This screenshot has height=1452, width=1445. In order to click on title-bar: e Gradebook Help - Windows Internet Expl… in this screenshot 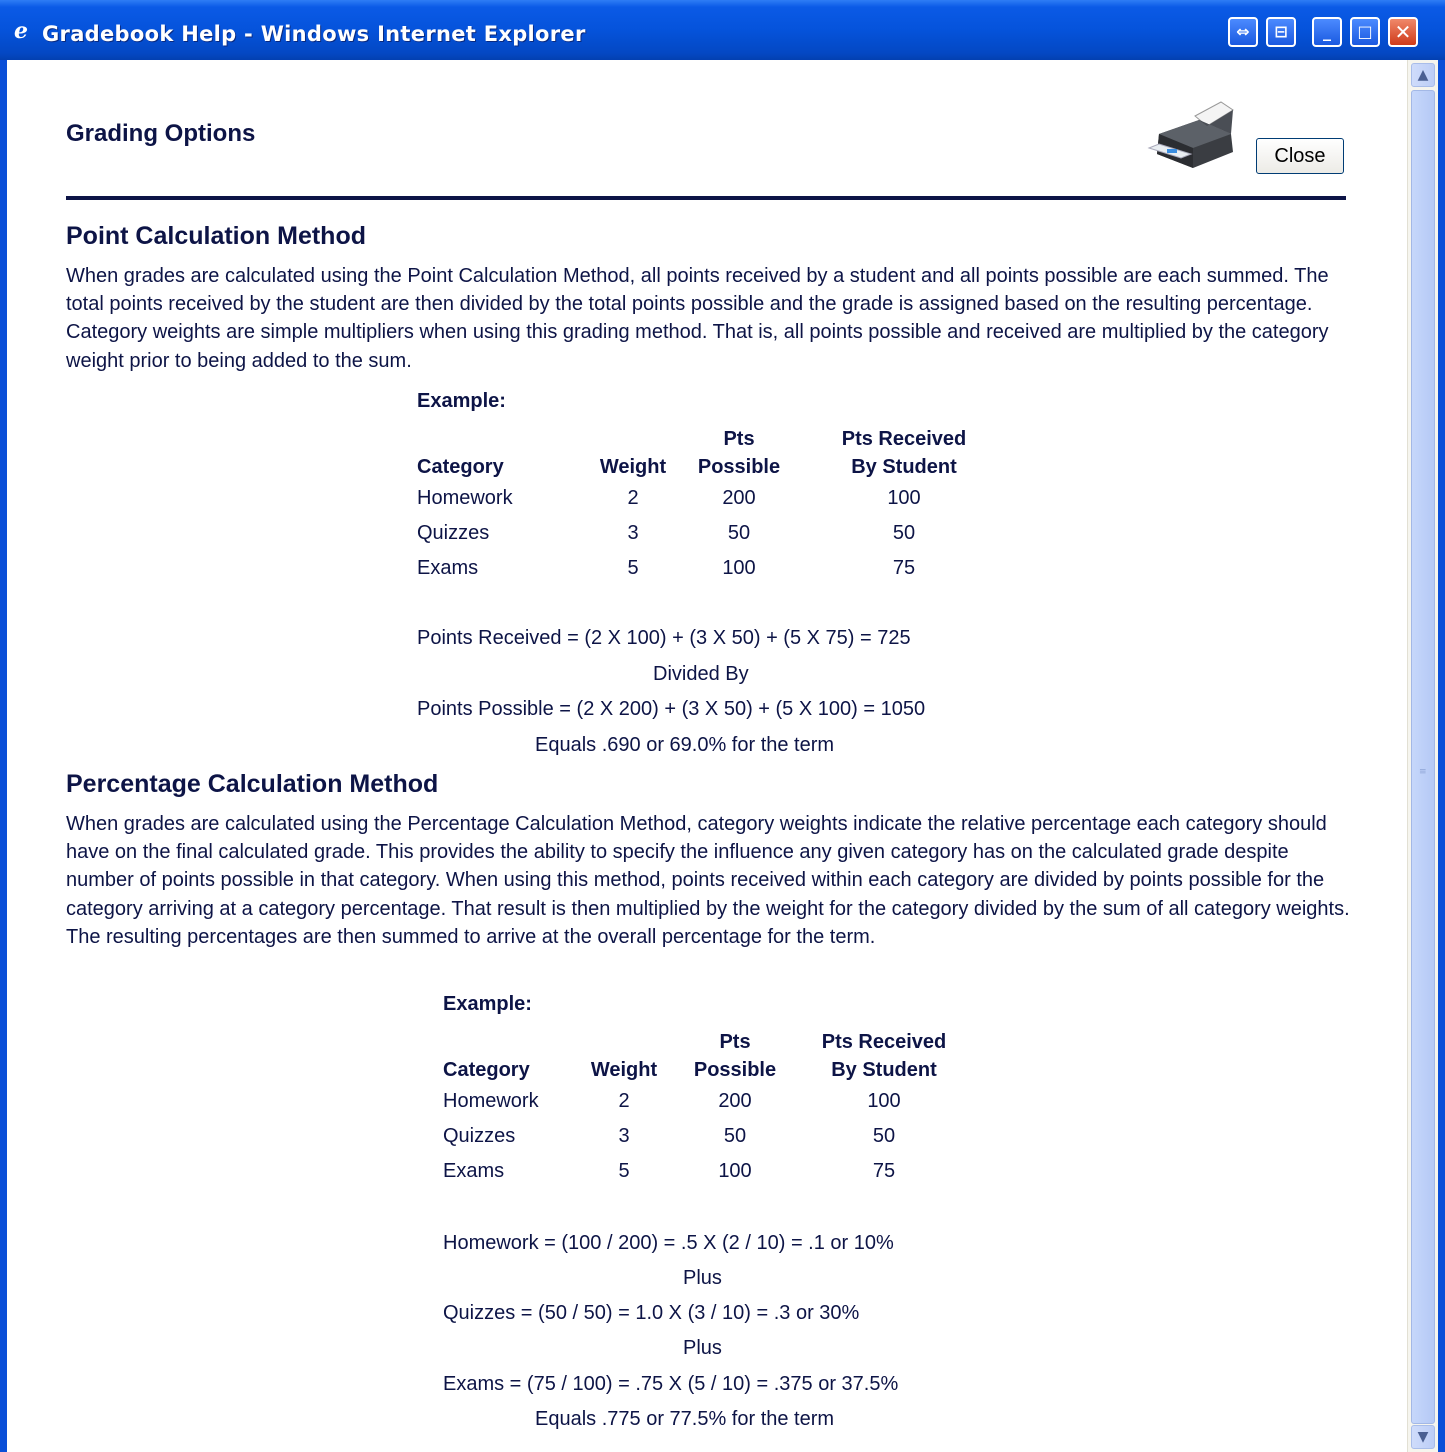, I will do `click(722, 30)`.